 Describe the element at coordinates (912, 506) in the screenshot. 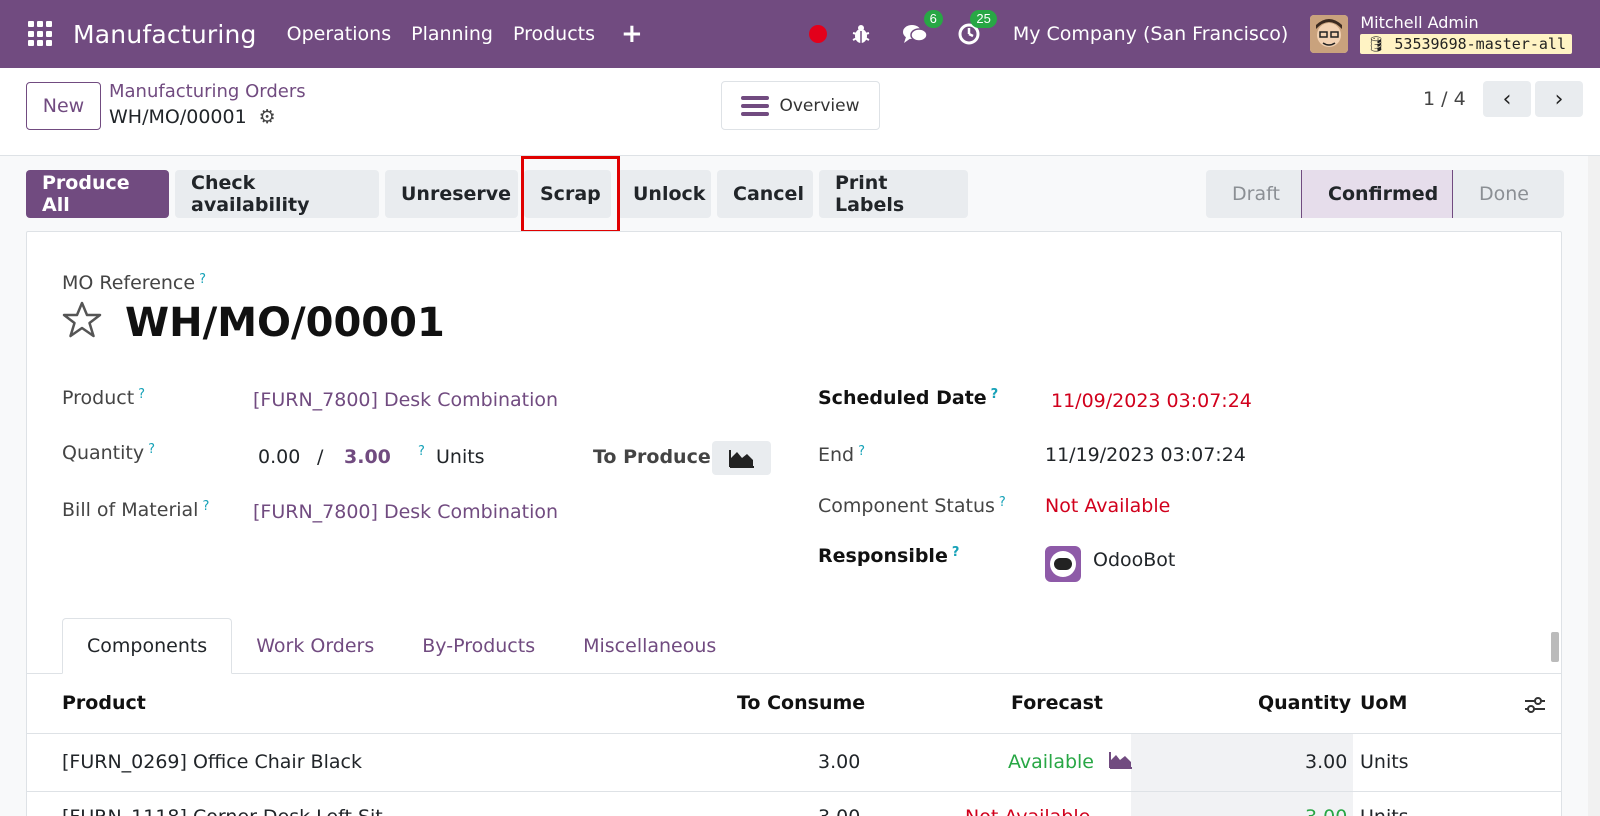

I see `component-status-label: Component Status?` at that location.